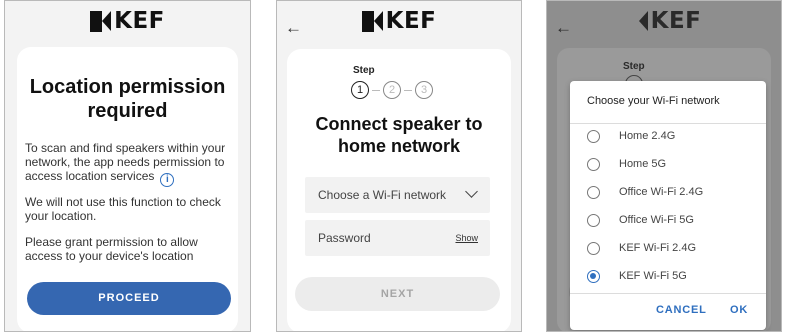 The width and height of the screenshot is (785, 332). I want to click on ok-button: OK, so click(739, 310).